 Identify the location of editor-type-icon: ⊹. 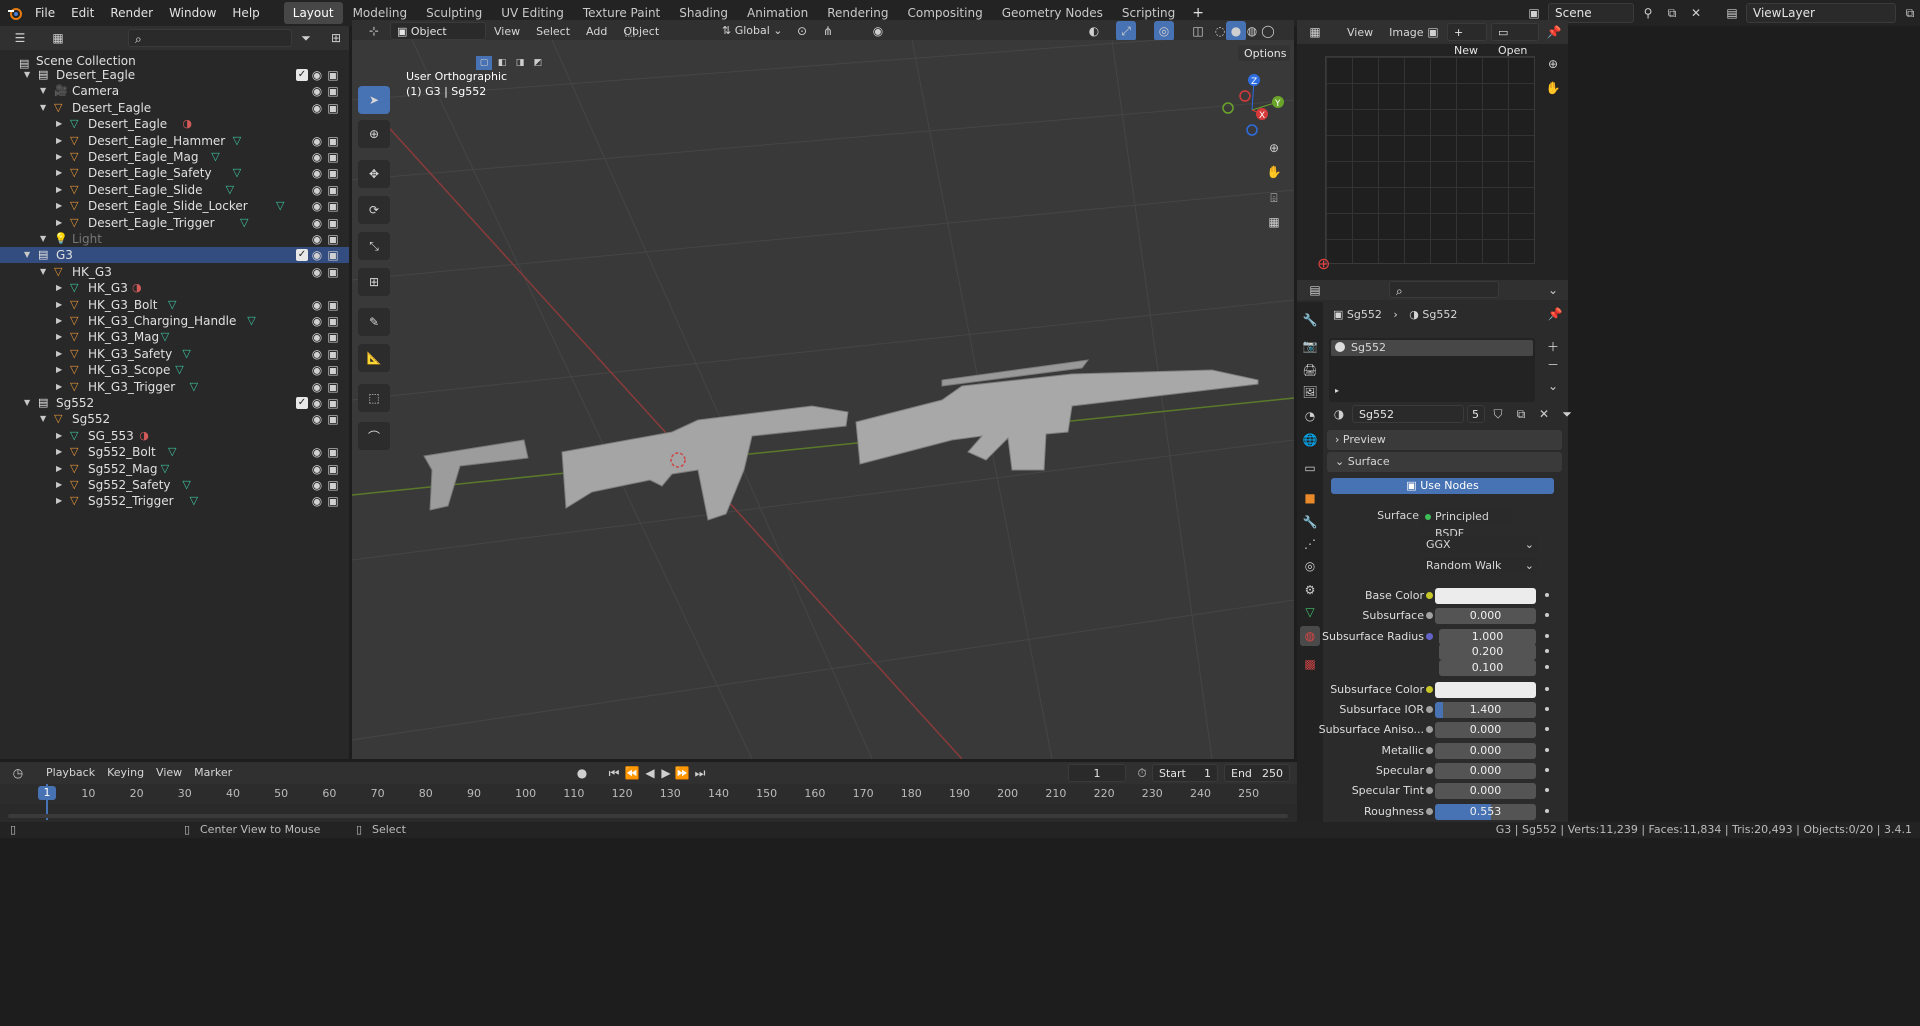
(374, 31).